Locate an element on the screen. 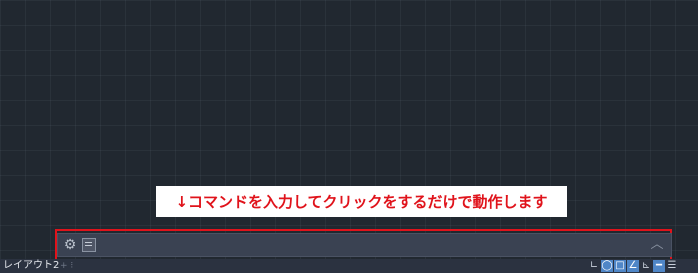  command-input is located at coordinates (372, 246).